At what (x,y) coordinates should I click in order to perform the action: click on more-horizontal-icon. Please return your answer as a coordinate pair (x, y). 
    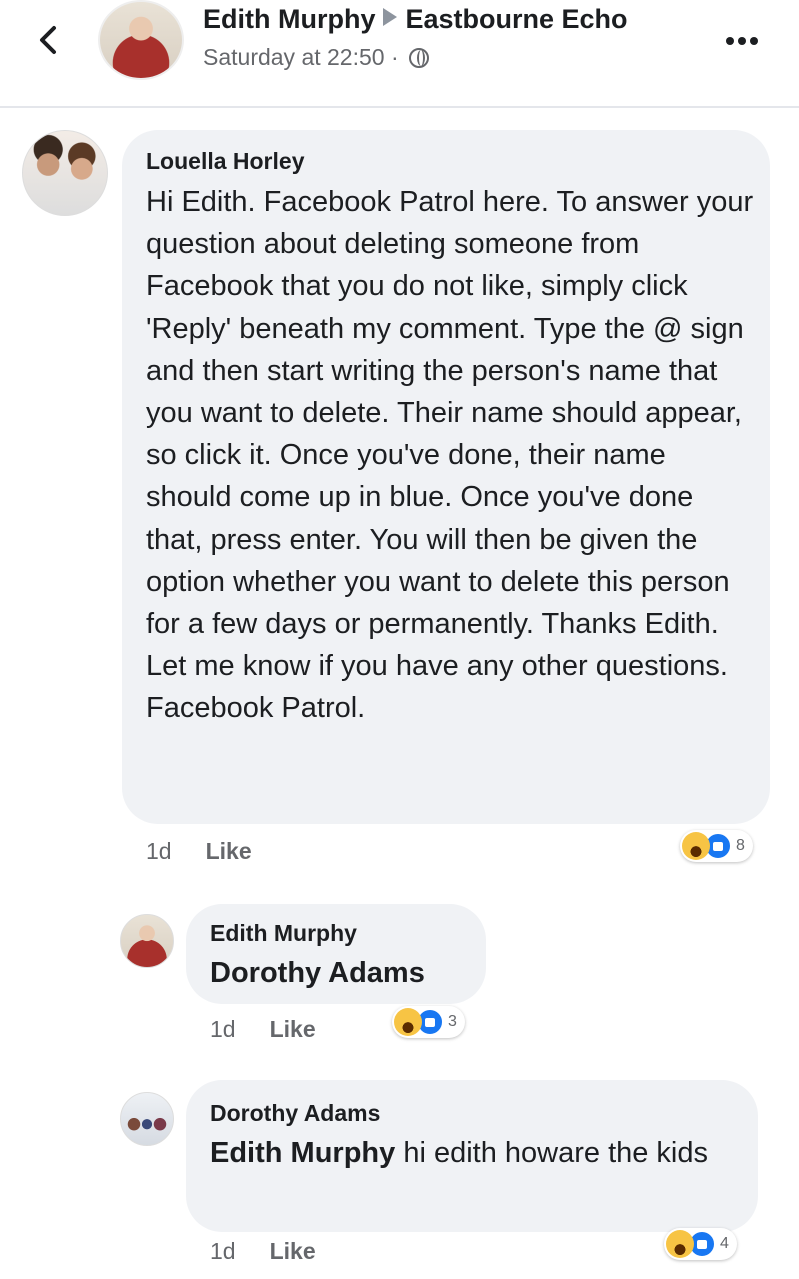
    Looking at the image, I should click on (746, 39).